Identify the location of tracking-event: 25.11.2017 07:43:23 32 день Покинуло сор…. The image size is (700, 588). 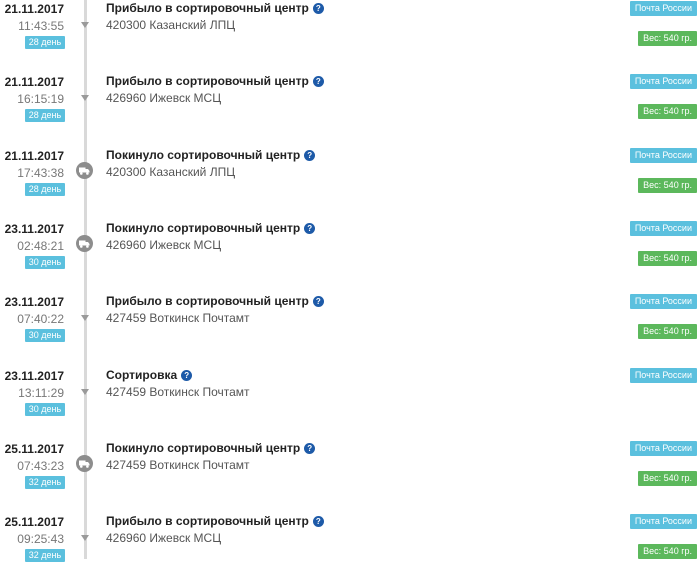
(350, 478).